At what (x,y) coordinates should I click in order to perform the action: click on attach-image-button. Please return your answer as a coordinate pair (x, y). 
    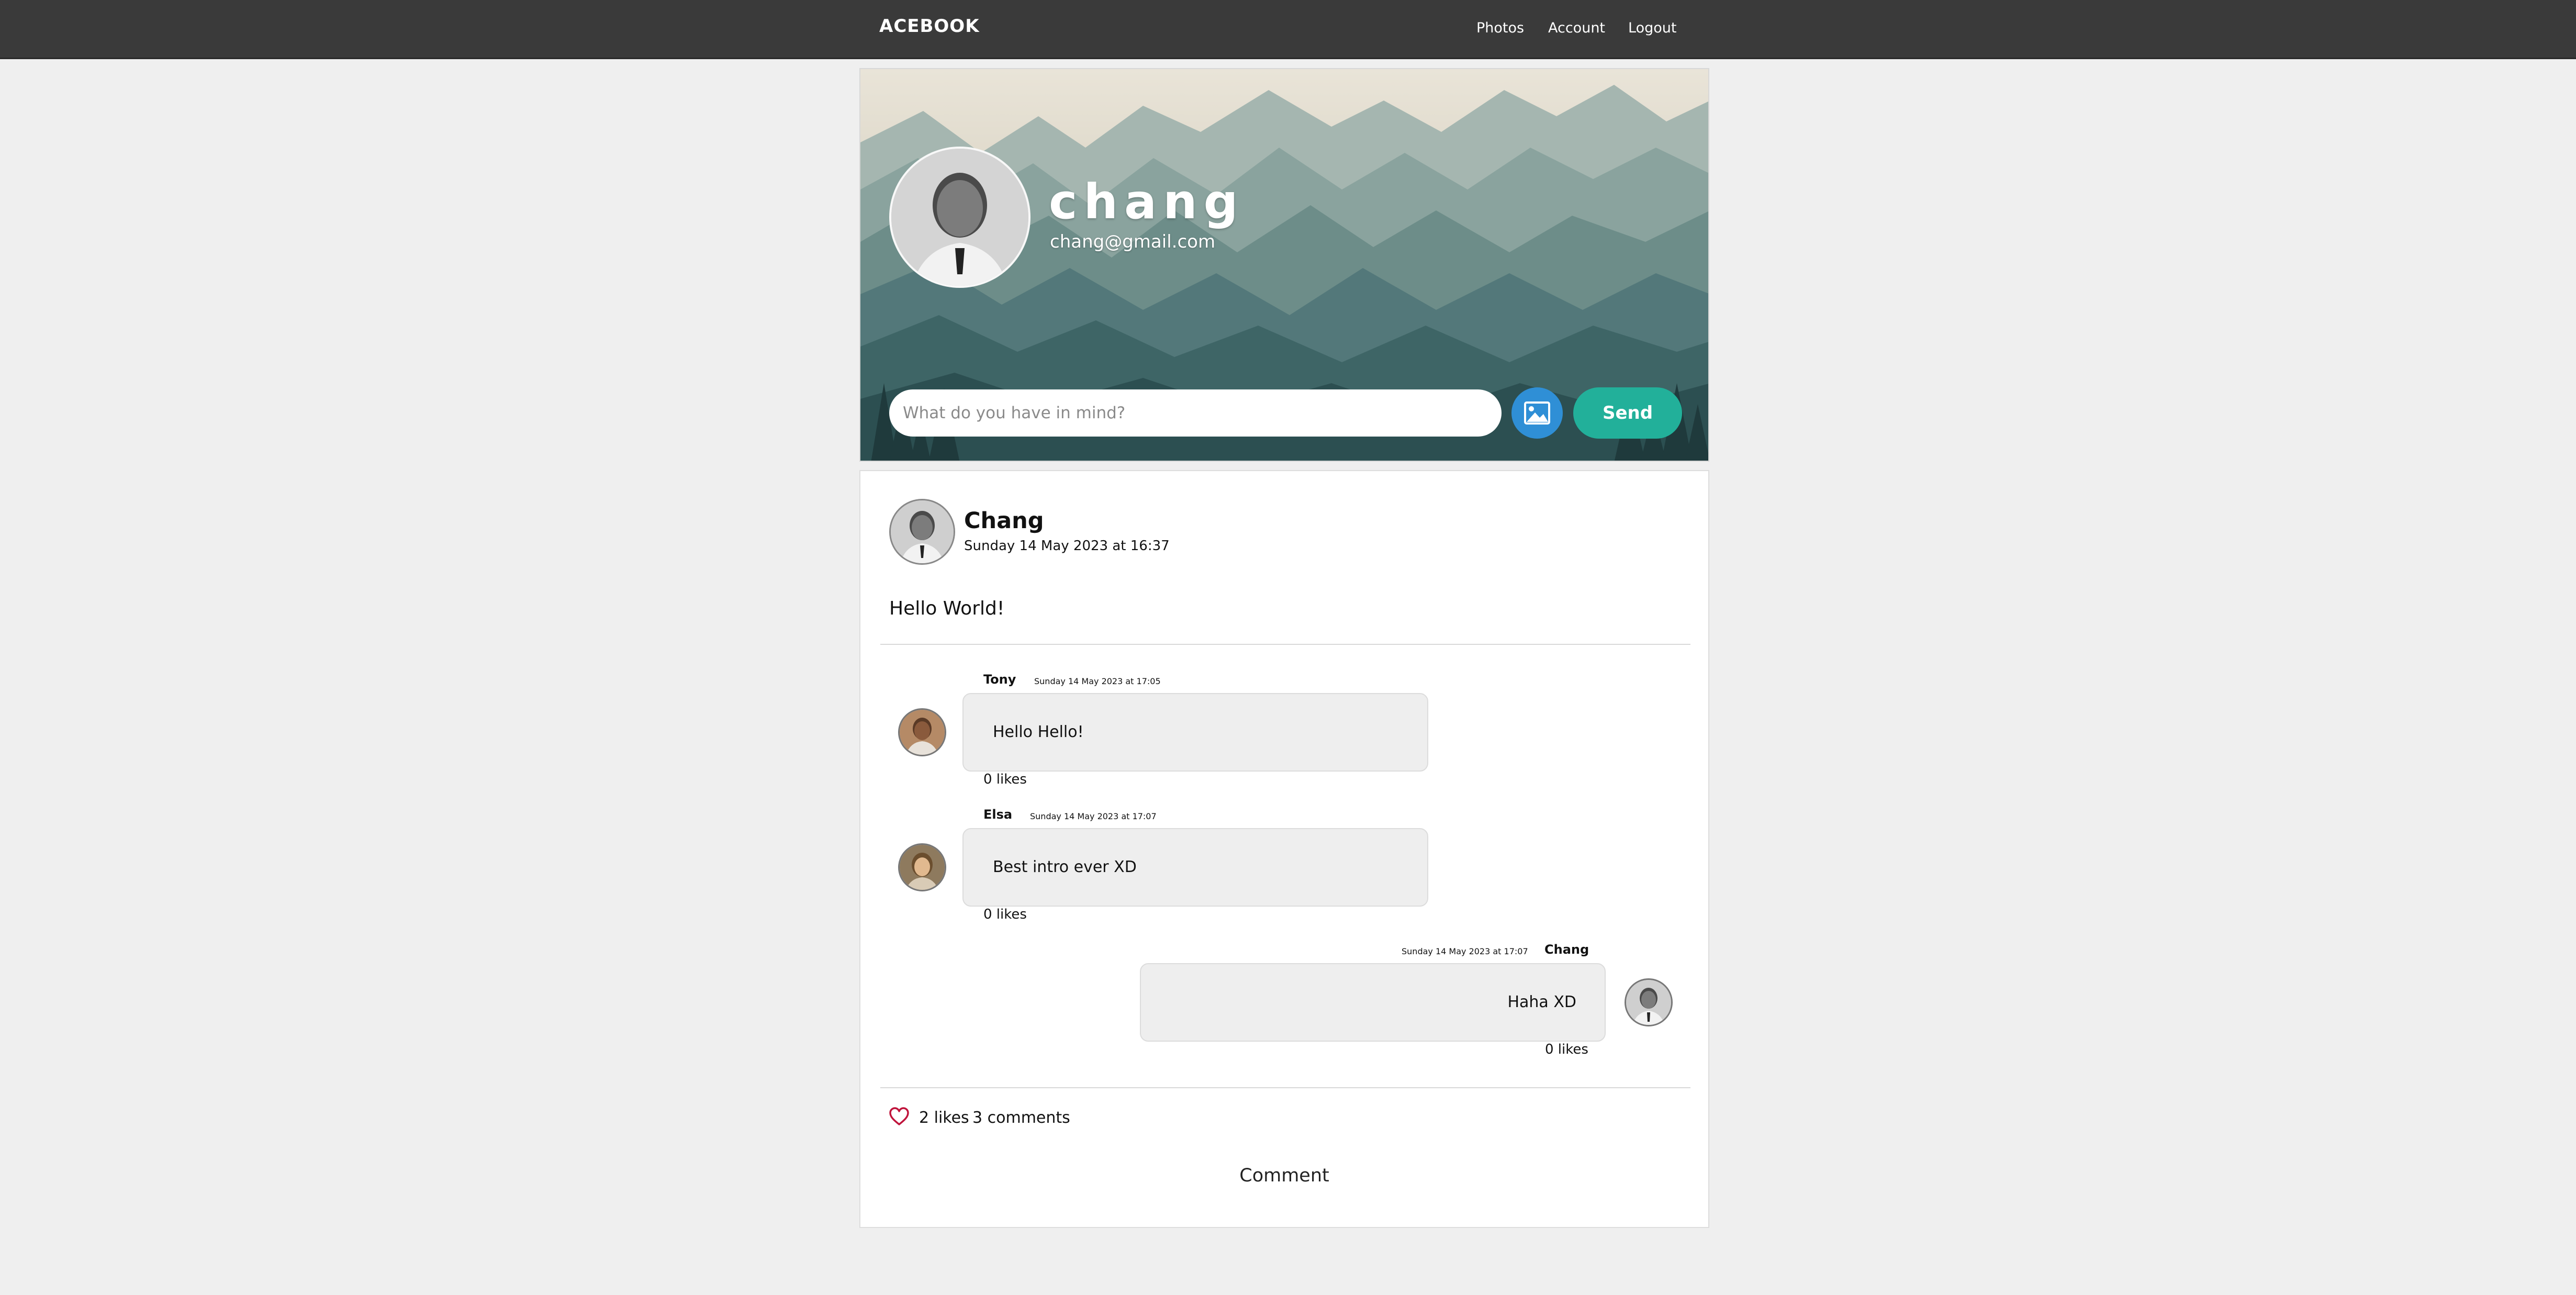
    Looking at the image, I should click on (1537, 413).